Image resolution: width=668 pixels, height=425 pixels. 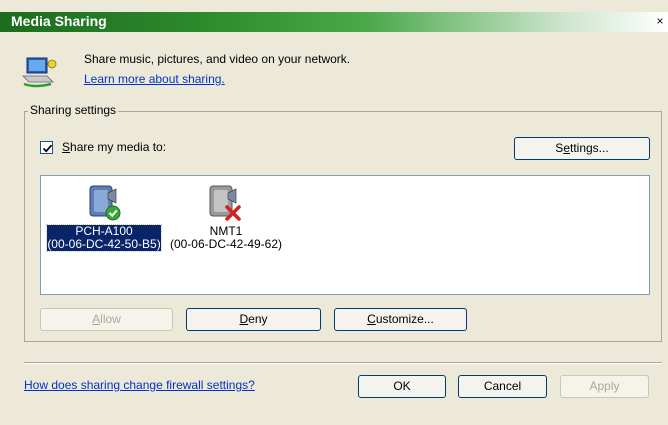 I want to click on media-player-allowed-icon, so click(x=105, y=203).